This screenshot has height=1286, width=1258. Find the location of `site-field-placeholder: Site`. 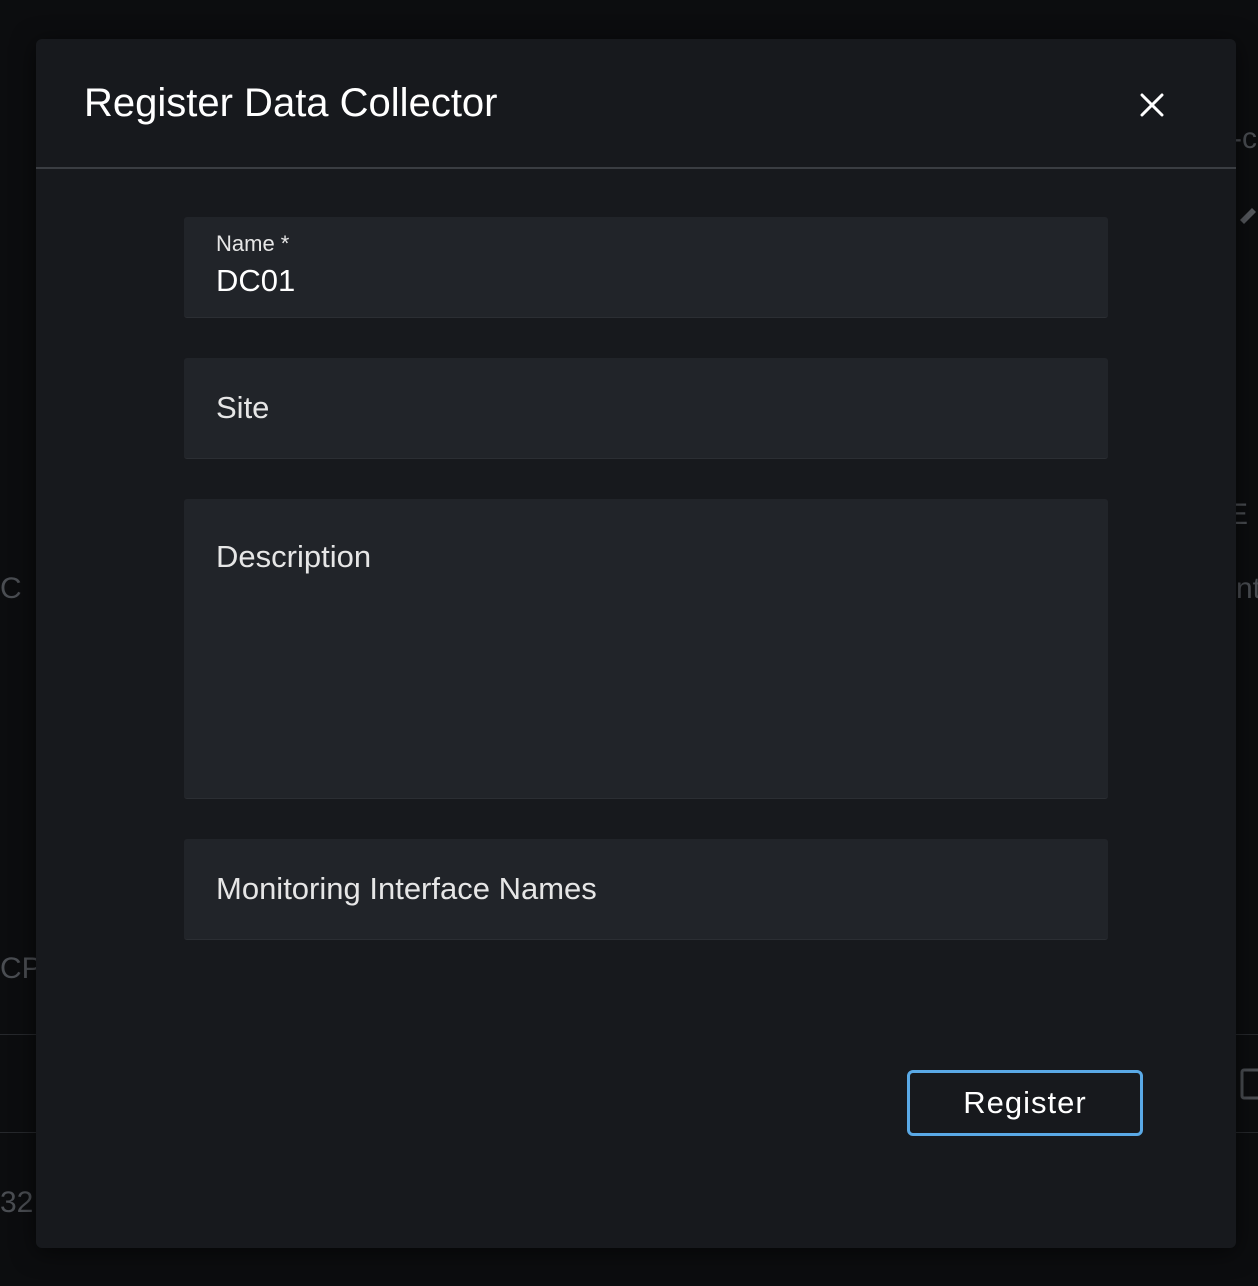

site-field-placeholder: Site is located at coordinates (243, 407).